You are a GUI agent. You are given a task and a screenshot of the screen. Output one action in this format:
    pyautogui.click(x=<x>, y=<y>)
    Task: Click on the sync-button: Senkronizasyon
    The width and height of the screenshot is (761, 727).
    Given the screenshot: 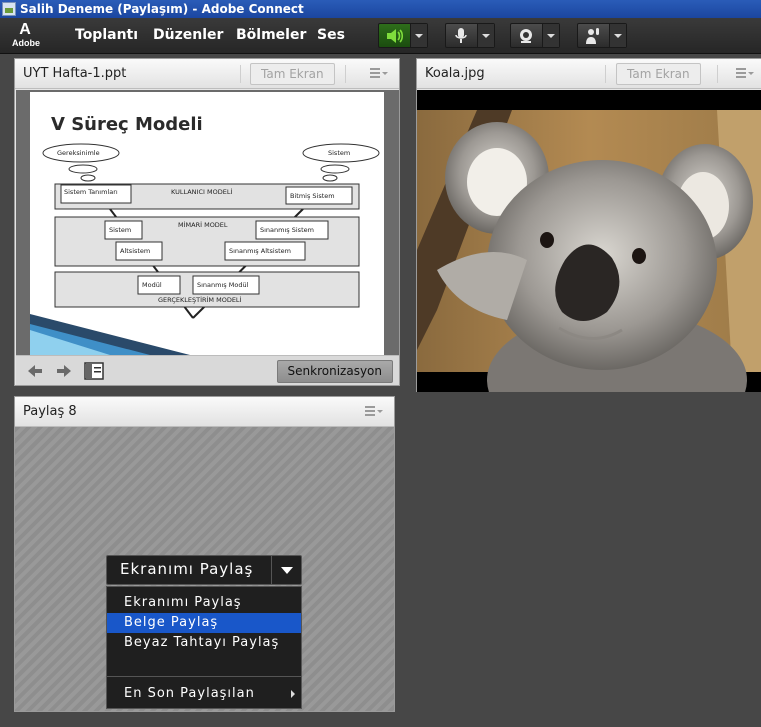 What is the action you would take?
    pyautogui.click(x=334, y=371)
    